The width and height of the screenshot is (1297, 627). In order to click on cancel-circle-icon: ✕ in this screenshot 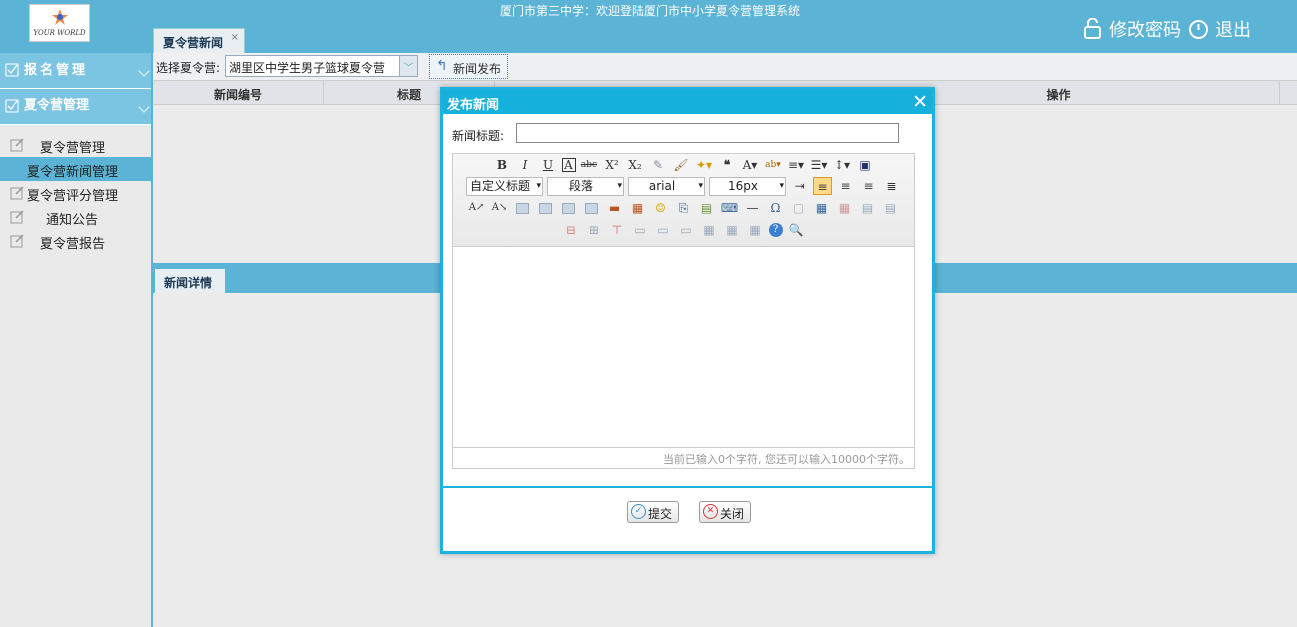, I will do `click(710, 511)`.